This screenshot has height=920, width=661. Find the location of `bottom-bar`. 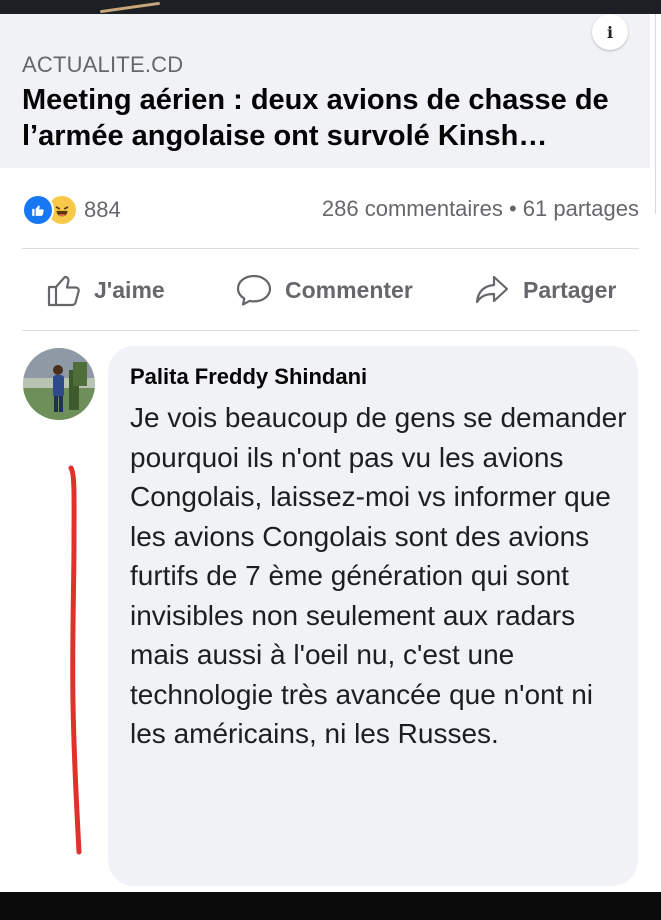

bottom-bar is located at coordinates (330, 906).